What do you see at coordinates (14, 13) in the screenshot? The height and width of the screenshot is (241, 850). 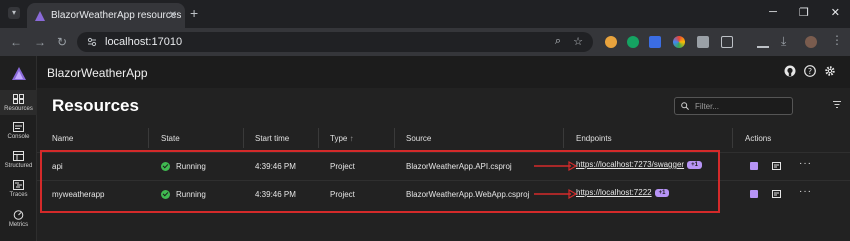 I see `tab-search-icon: ▾` at bounding box center [14, 13].